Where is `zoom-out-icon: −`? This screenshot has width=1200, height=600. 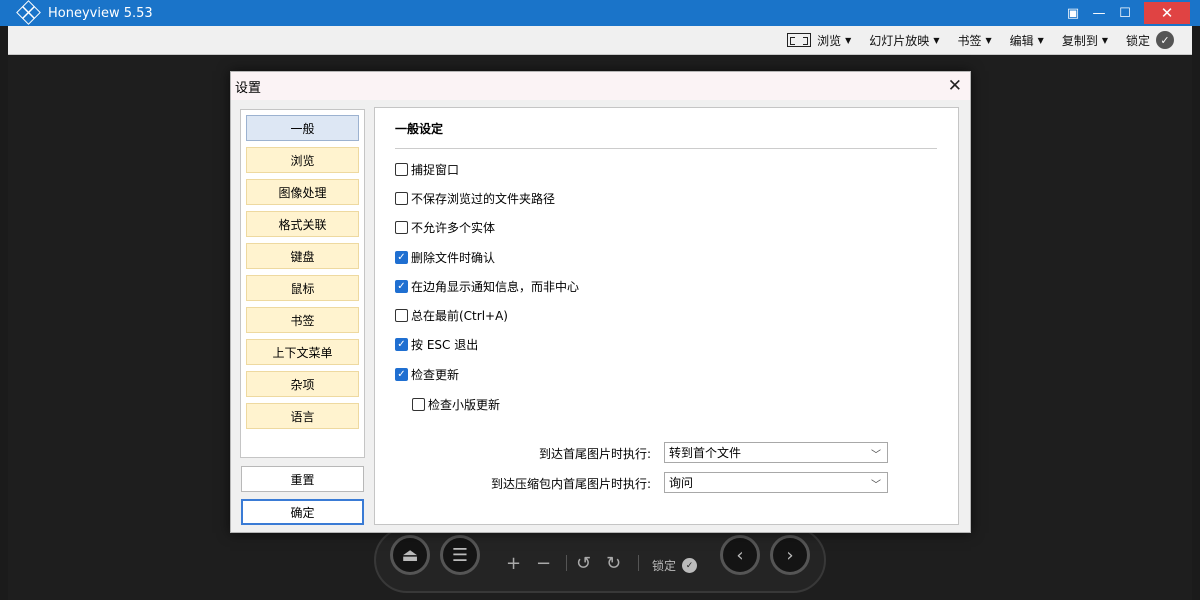
zoom-out-icon: − is located at coordinates (543, 563).